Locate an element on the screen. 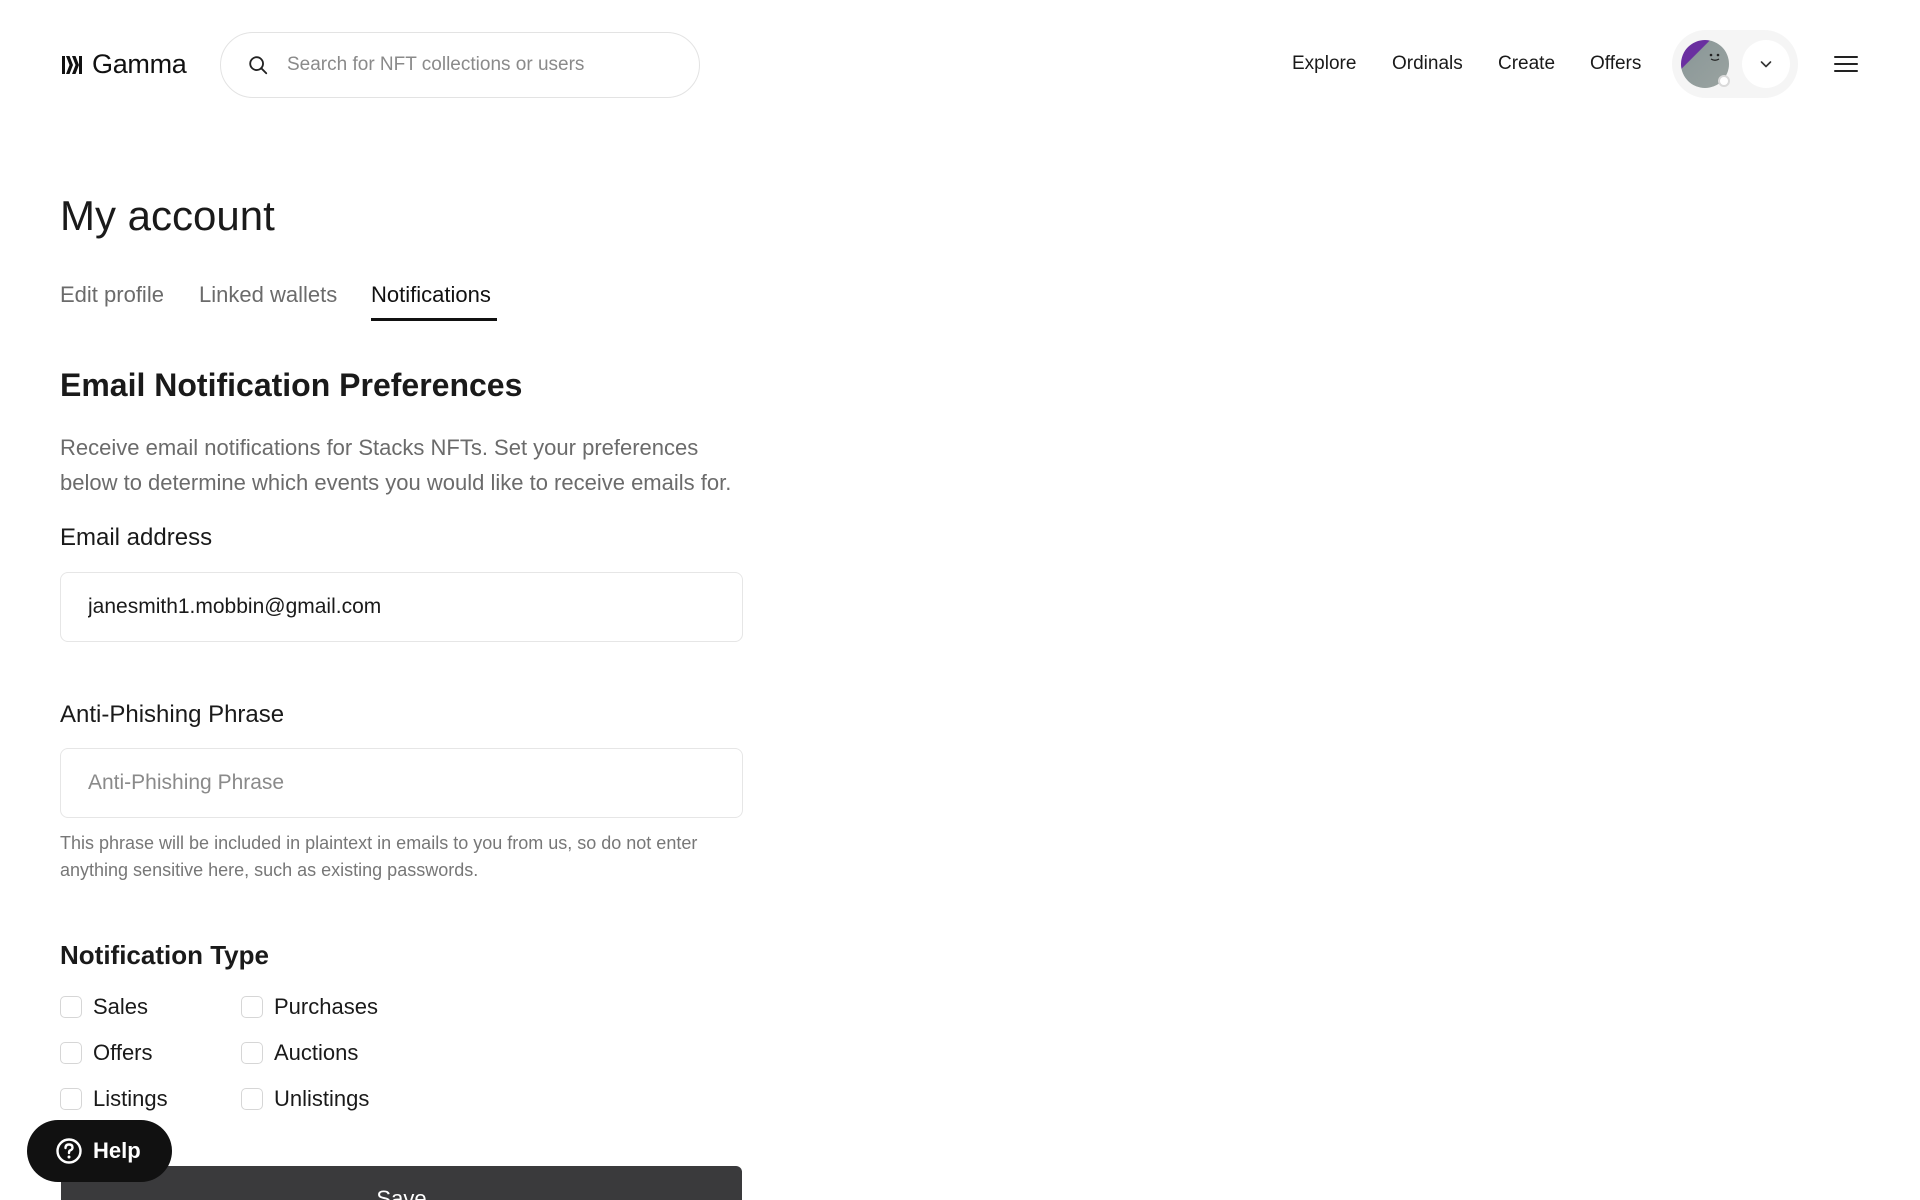 Image resolution: width=1920 pixels, height=1200 pixels. chevron-down-icon is located at coordinates (1766, 64).